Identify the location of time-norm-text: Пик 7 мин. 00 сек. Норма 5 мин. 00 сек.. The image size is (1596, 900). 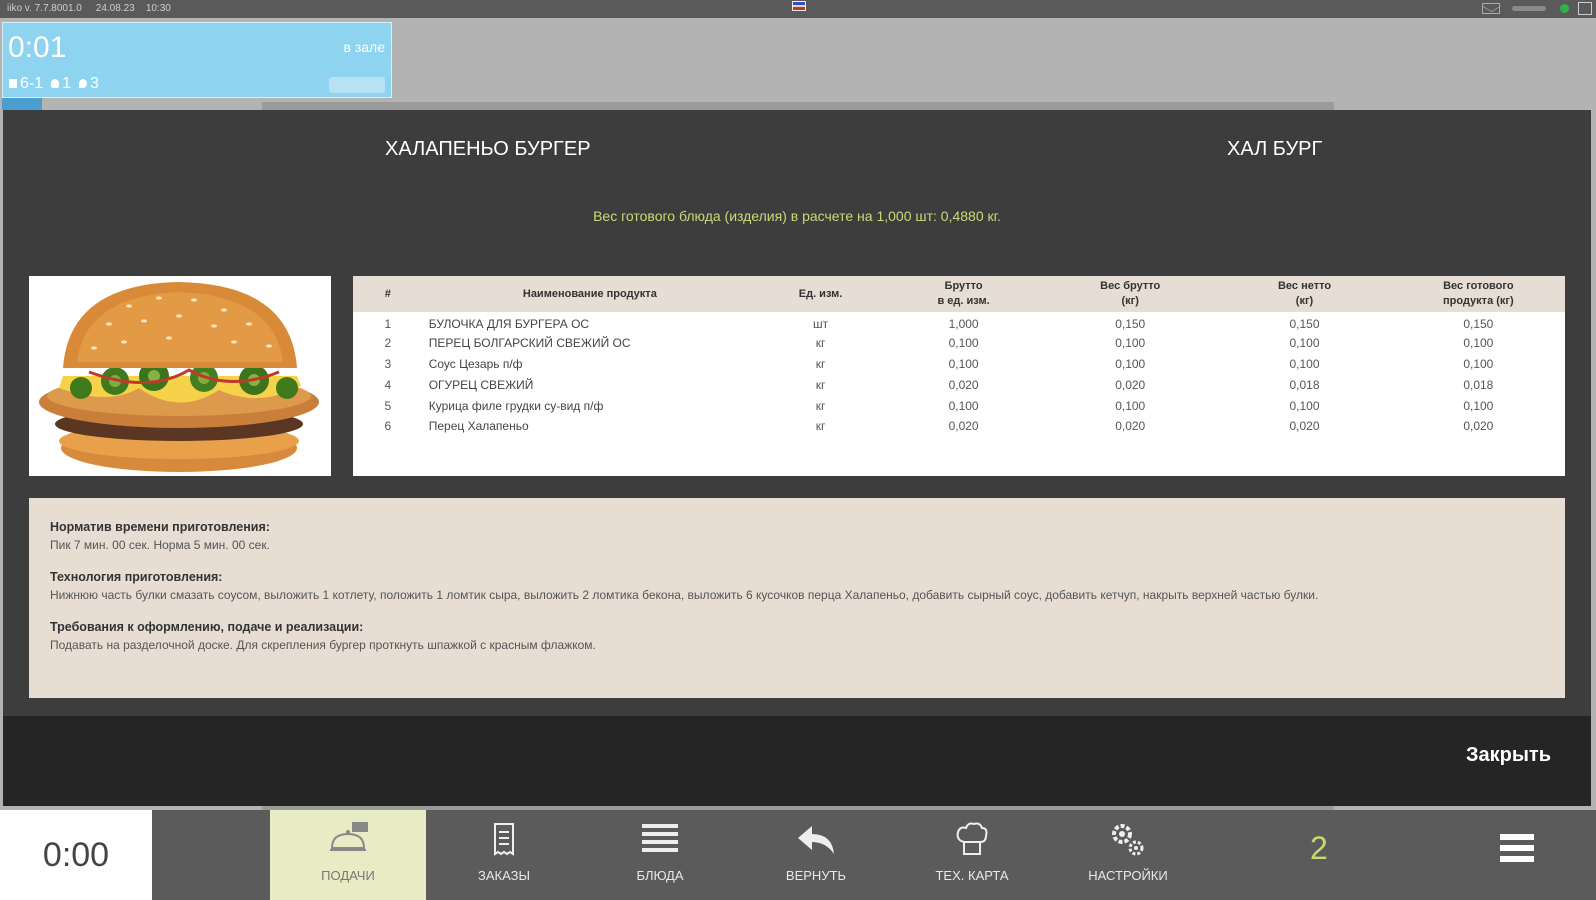
(160, 545).